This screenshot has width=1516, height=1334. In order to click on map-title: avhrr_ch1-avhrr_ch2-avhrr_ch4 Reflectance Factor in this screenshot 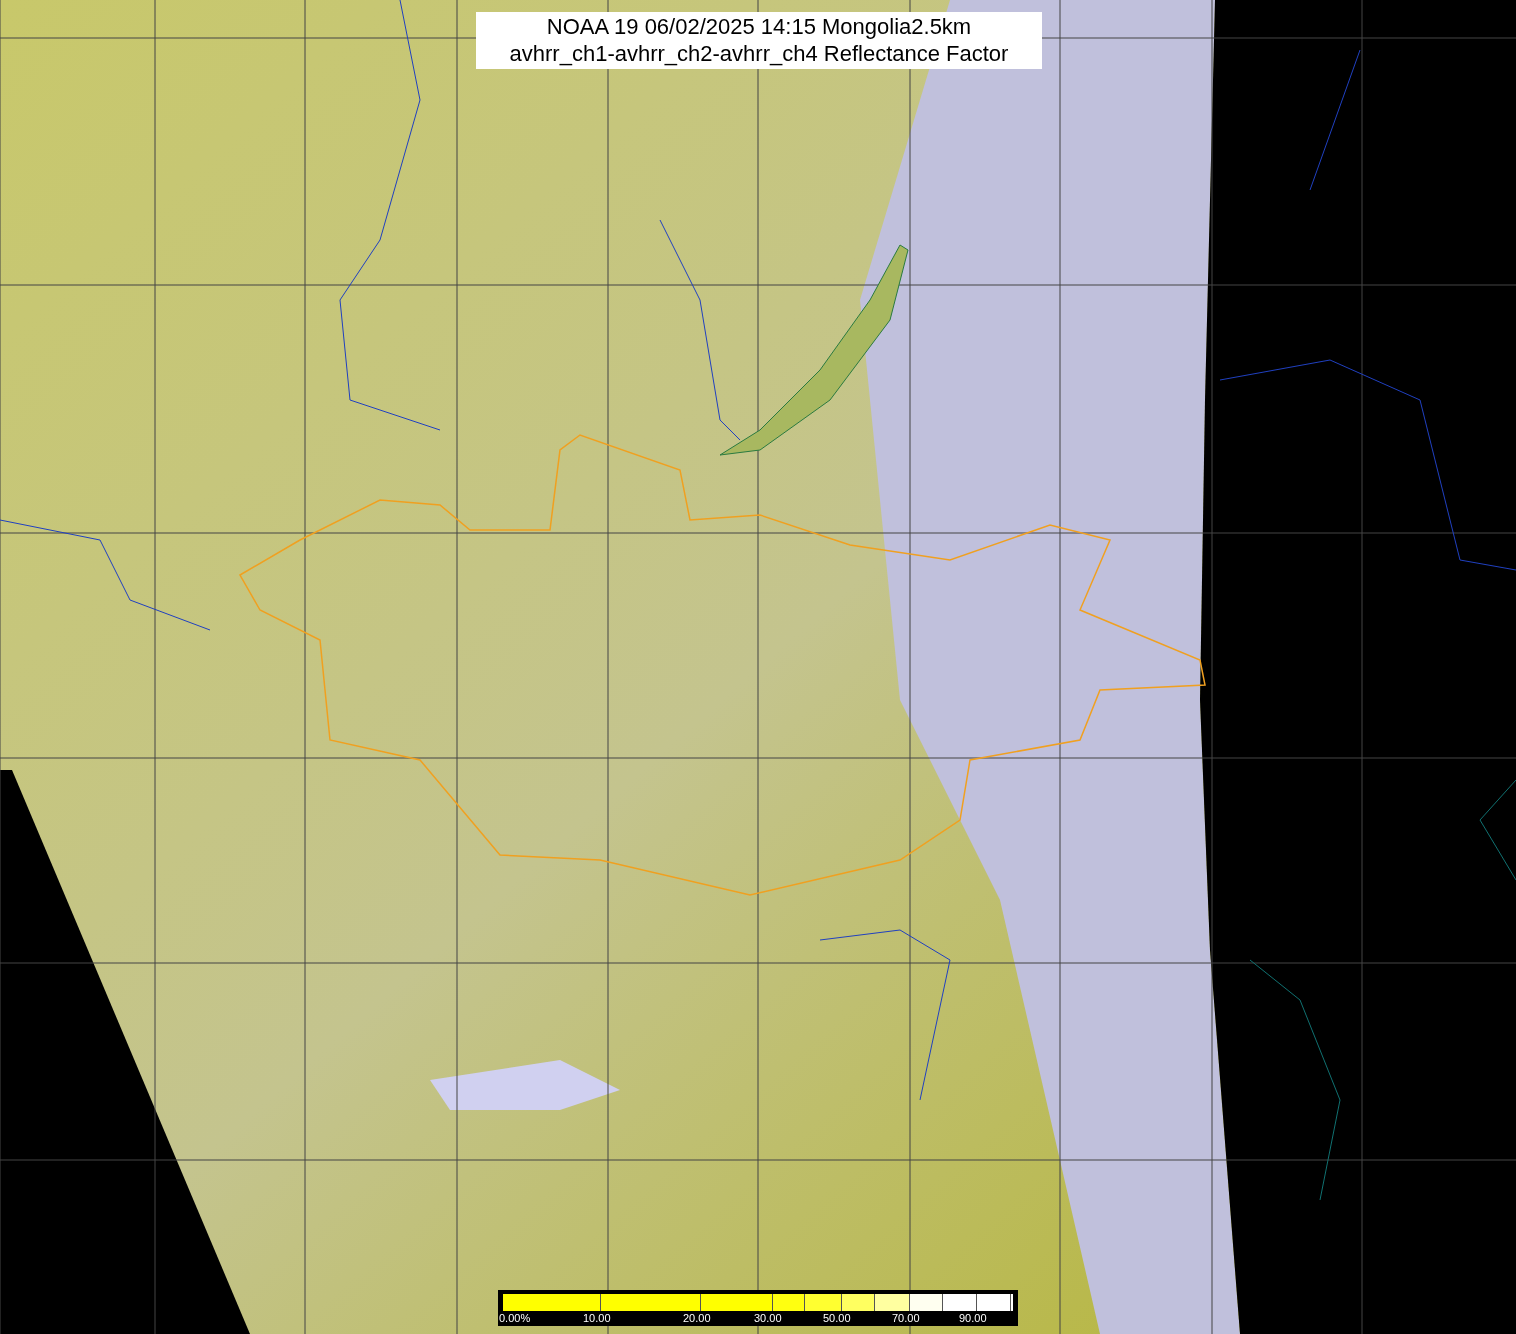, I will do `click(759, 53)`.